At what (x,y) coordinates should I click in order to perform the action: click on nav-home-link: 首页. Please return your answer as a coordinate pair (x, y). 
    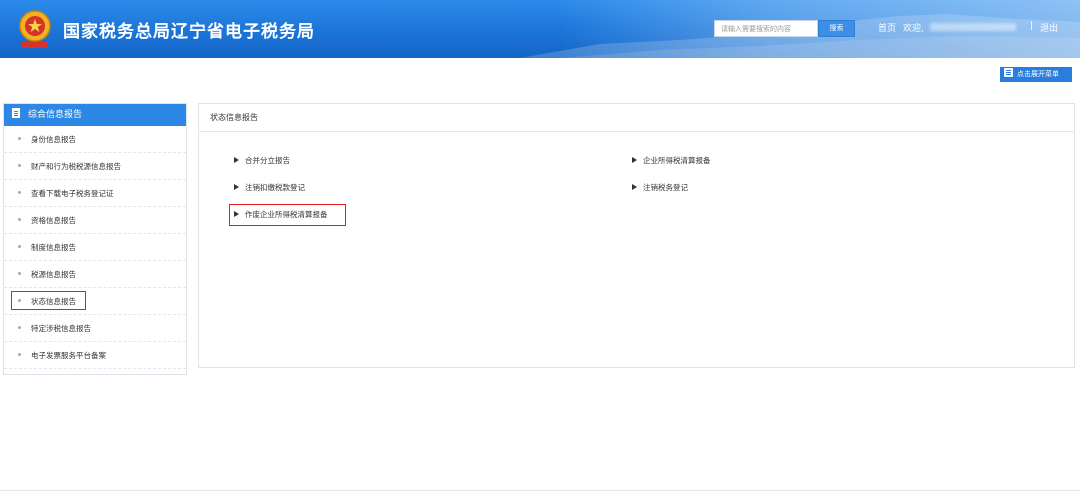
    Looking at the image, I should click on (887, 27).